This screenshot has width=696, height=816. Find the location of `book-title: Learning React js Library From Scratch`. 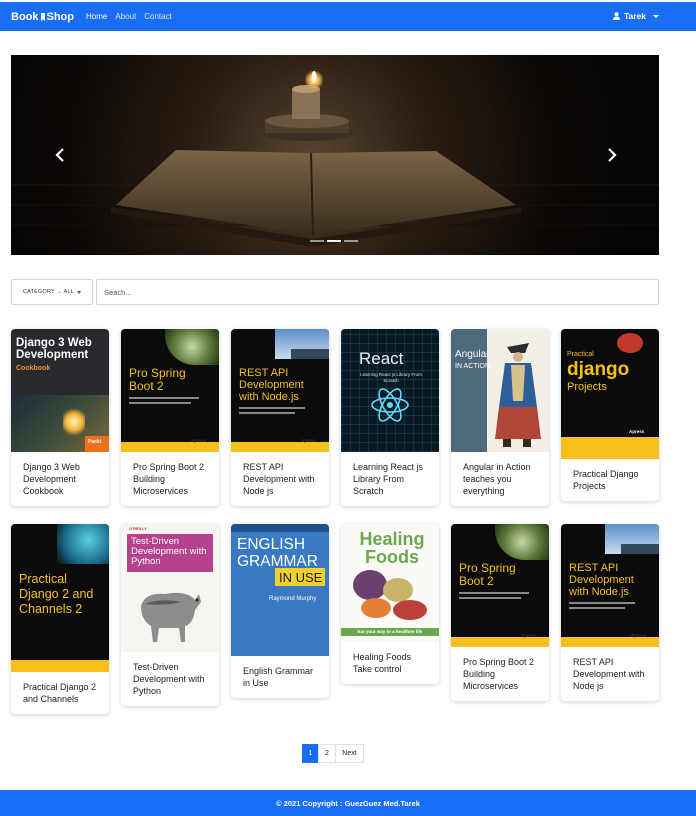

book-title: Learning React js Library From Scratch is located at coordinates (390, 479).